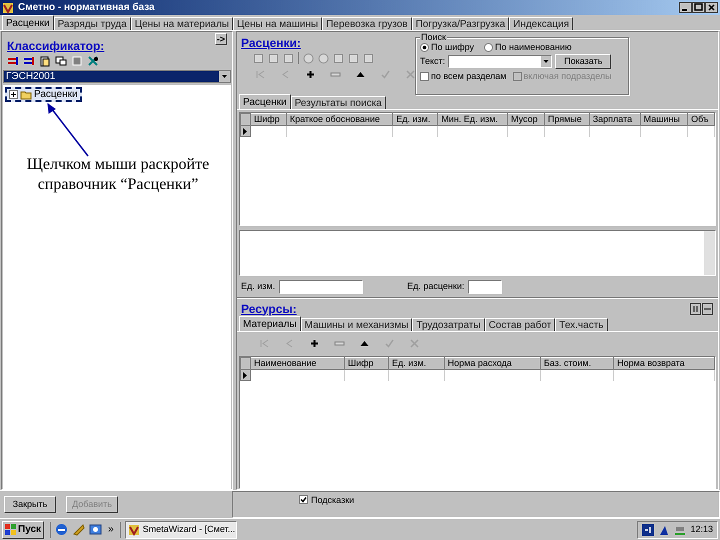 The width and height of the screenshot is (720, 540). I want to click on hints-label: Подсказки, so click(332, 500).